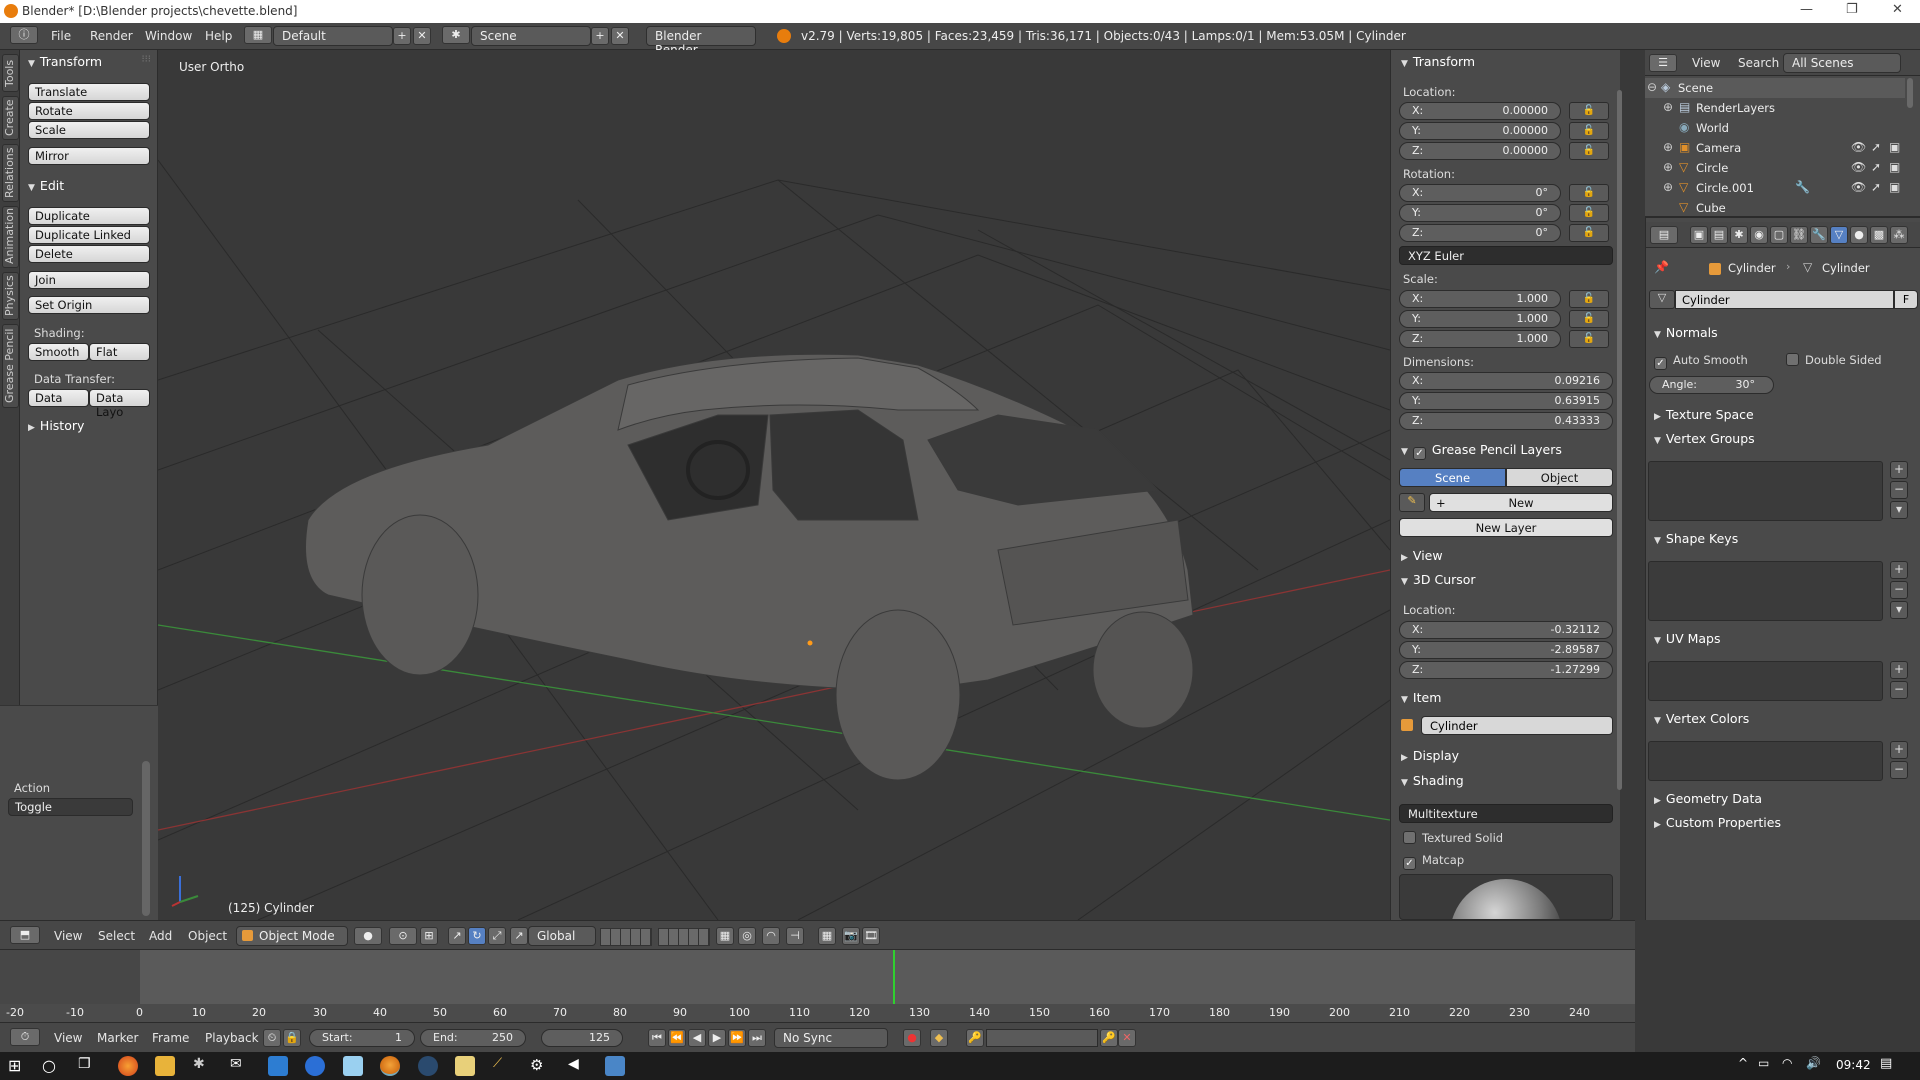 This screenshot has height=1080, width=1920. I want to click on scale-button: Scale, so click(89, 130).